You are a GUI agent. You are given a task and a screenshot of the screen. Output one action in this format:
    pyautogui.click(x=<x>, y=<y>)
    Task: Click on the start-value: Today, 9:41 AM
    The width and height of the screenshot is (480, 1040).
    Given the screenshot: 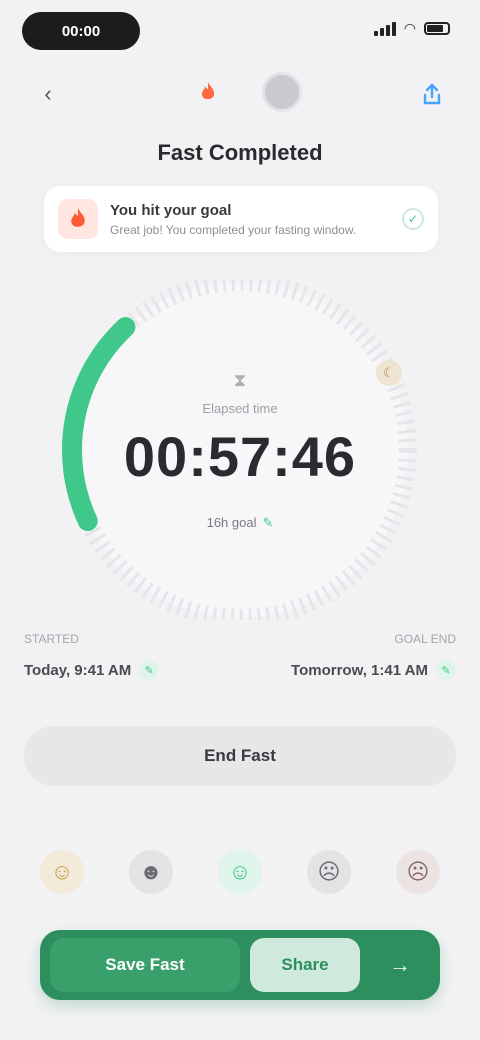 What is the action you would take?
    pyautogui.click(x=78, y=670)
    